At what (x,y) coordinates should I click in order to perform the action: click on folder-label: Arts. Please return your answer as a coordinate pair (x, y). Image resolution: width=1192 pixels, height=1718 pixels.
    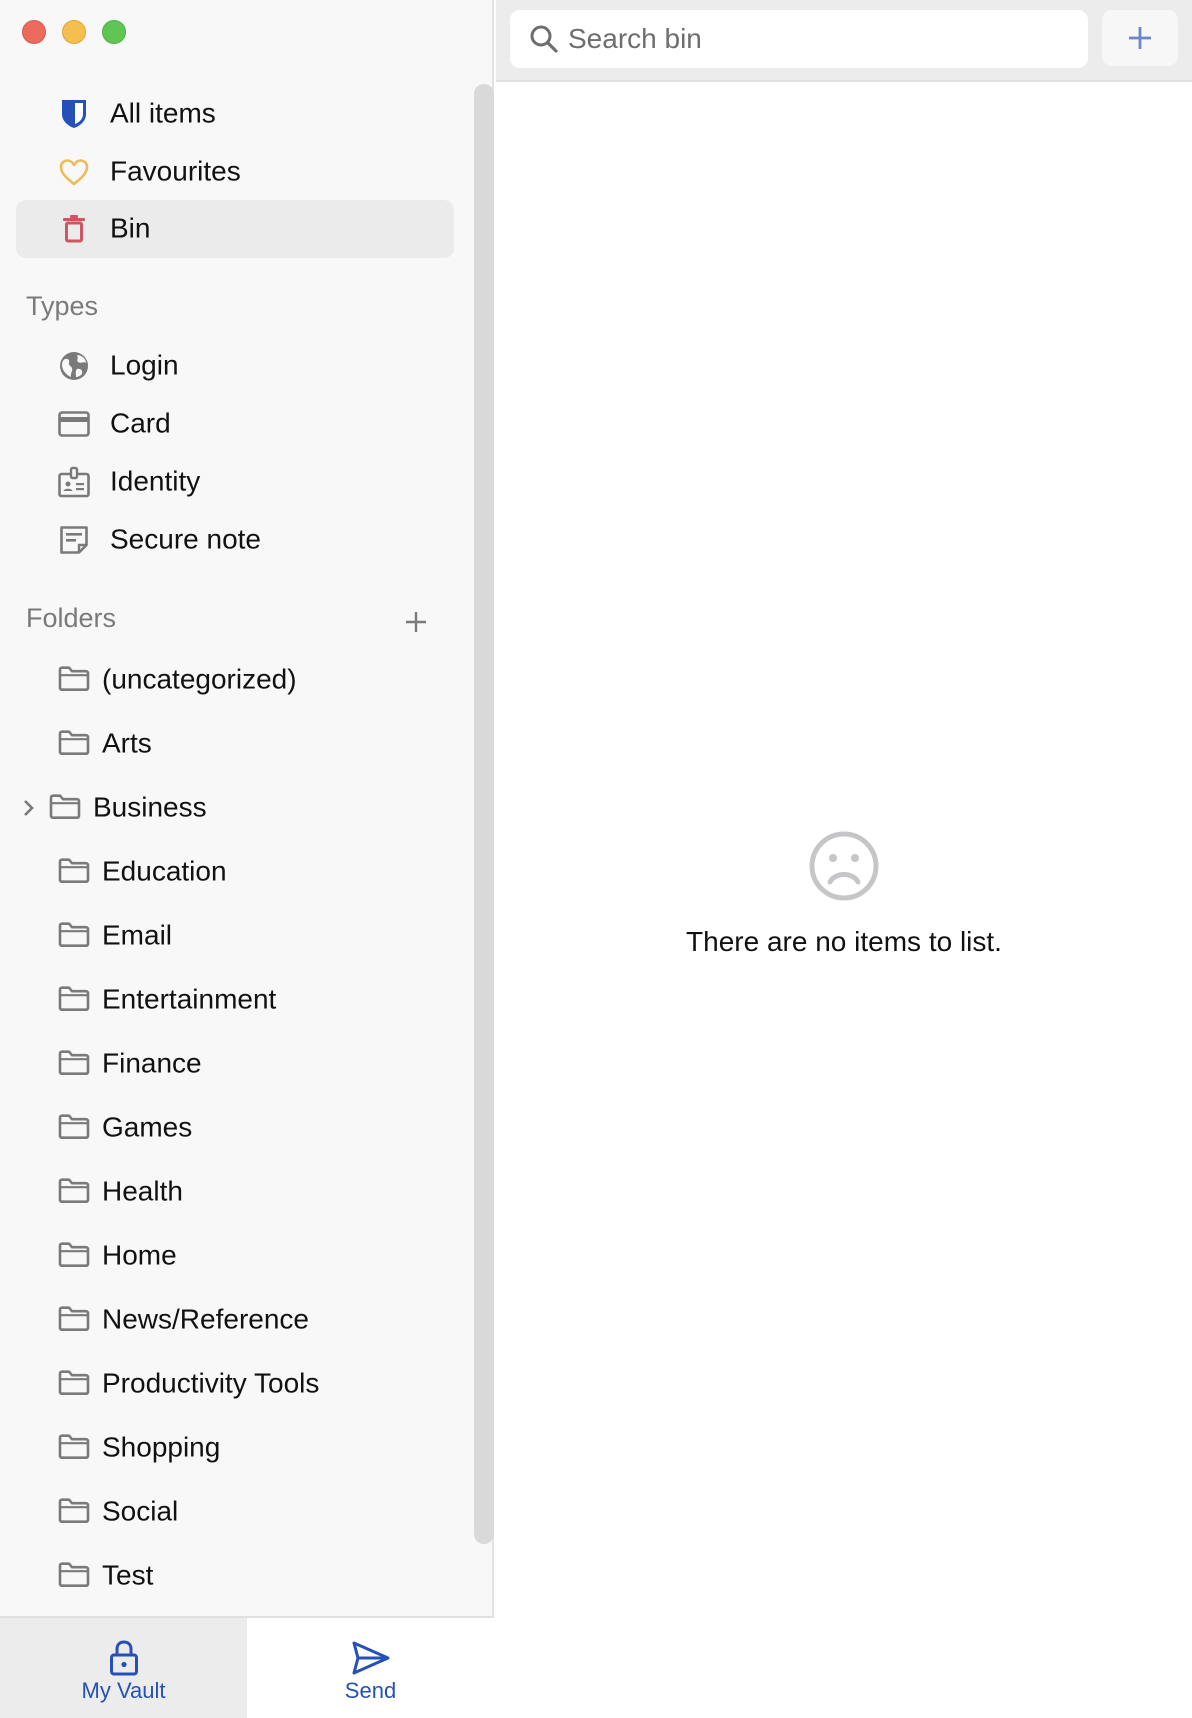
    Looking at the image, I should click on (127, 743).